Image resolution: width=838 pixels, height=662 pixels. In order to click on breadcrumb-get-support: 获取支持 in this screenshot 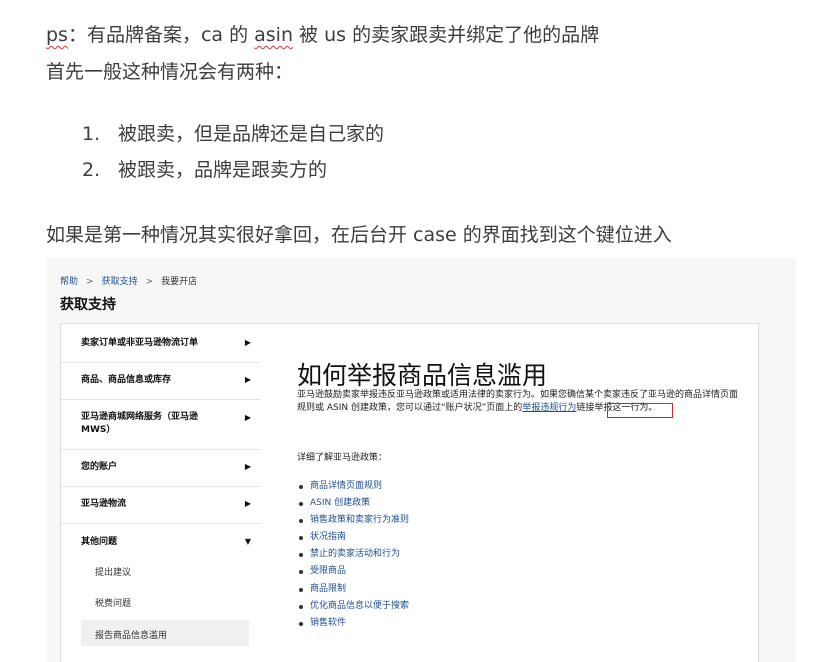, I will do `click(120, 282)`.